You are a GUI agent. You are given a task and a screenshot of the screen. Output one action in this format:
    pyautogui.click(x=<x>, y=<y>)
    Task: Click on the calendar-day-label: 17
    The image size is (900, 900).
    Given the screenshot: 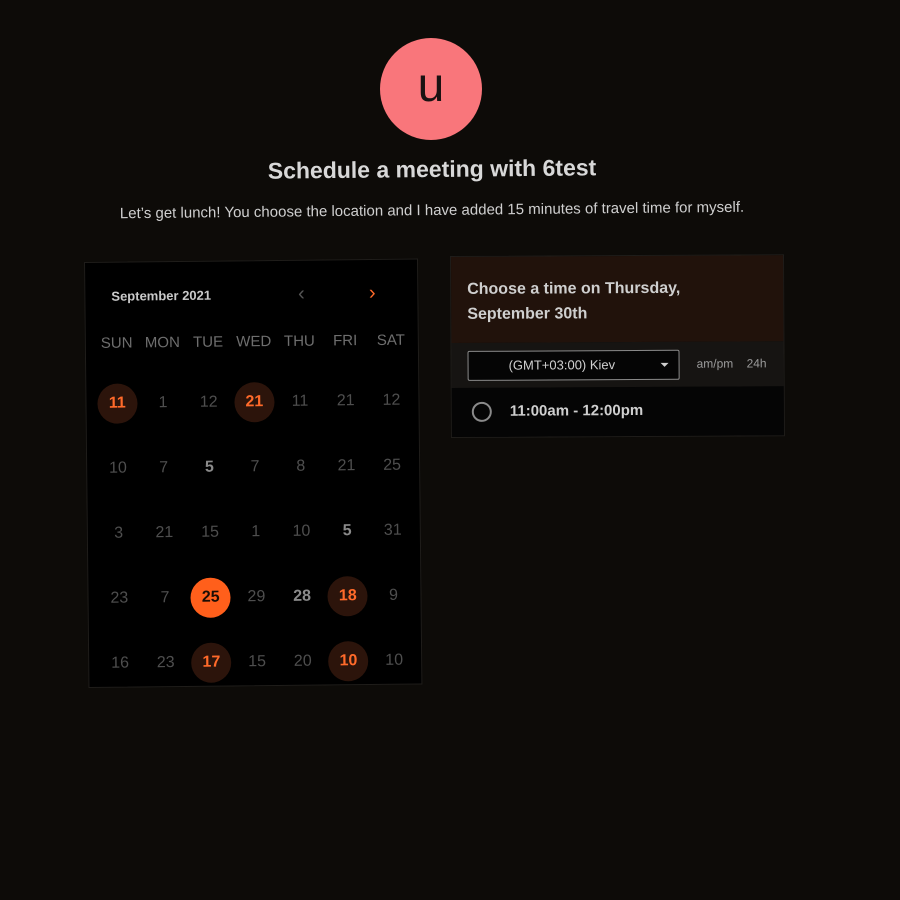 What is the action you would take?
    pyautogui.click(x=211, y=662)
    